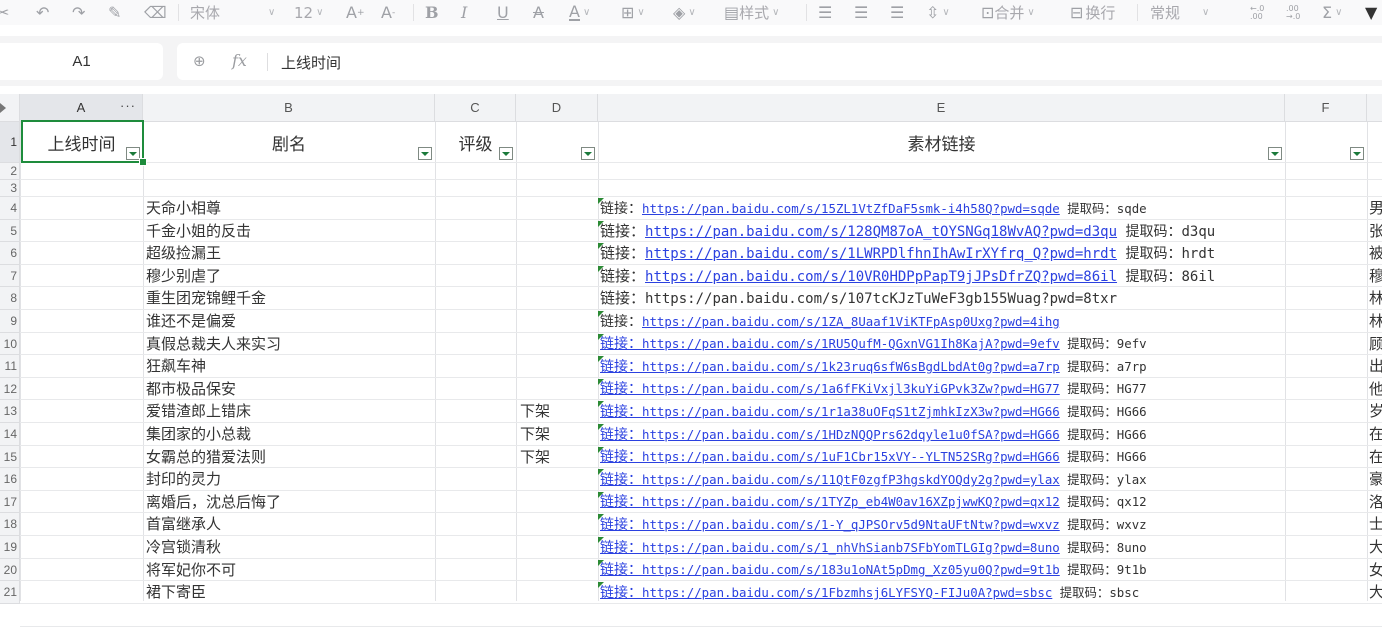 This screenshot has width=1382, height=627. I want to click on merge-button: ⊡ 合并 ∨, so click(1008, 12).